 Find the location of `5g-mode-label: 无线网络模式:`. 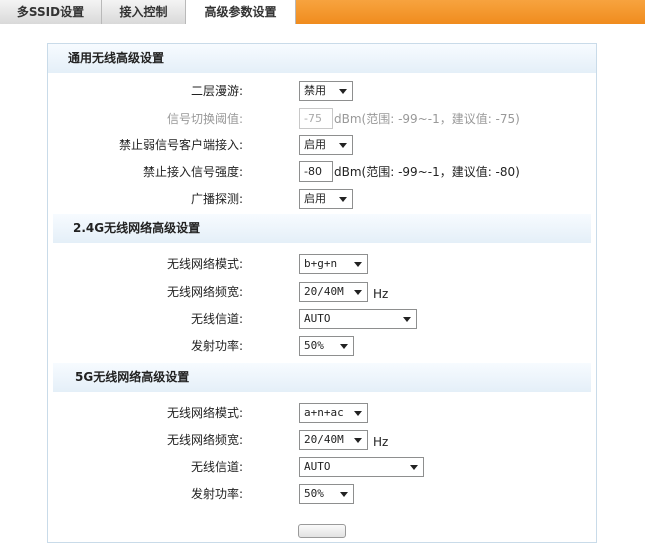

5g-mode-label: 无线网络模式: is located at coordinates (204, 413).